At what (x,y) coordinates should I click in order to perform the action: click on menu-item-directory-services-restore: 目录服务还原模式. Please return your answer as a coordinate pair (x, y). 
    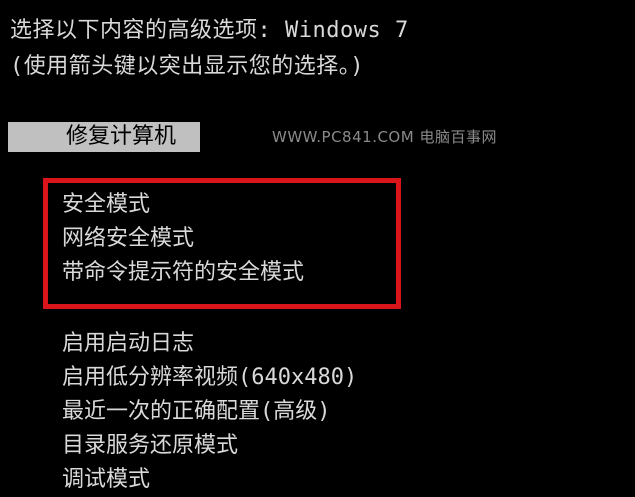
    Looking at the image, I should click on (209, 446).